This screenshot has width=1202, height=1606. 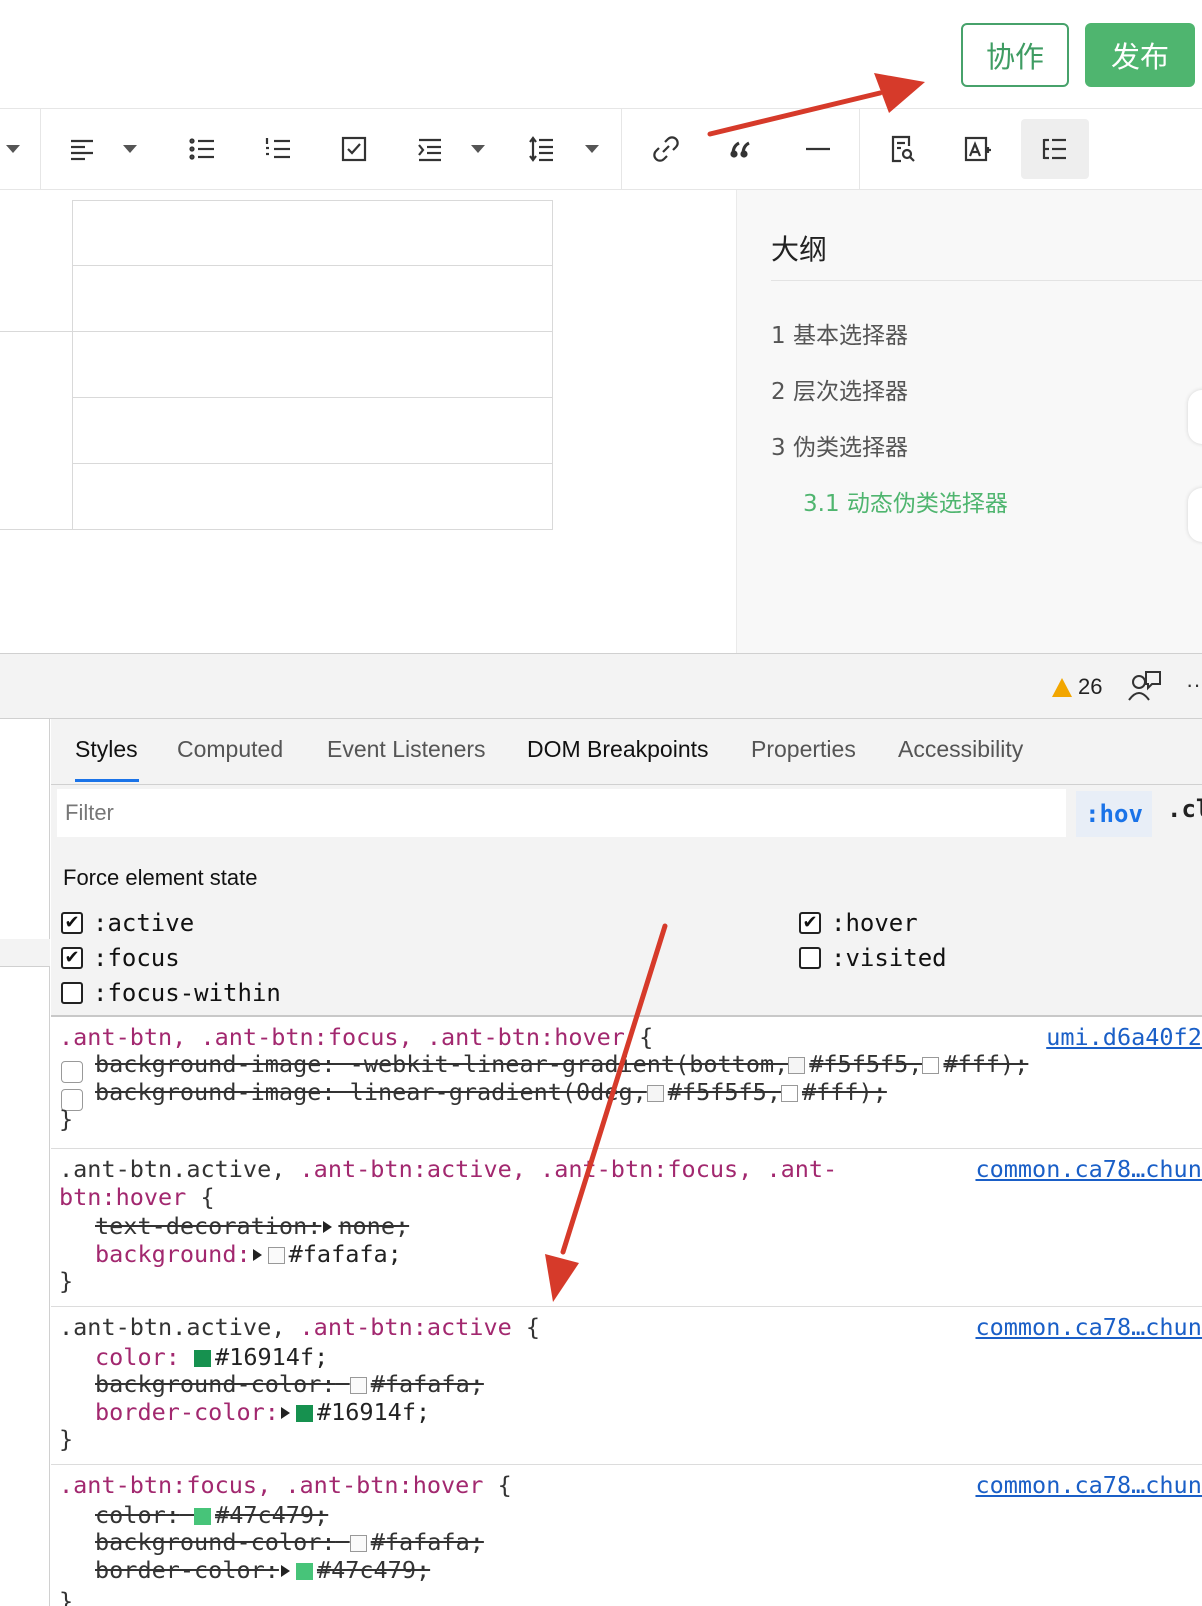 I want to click on quote-icon, so click(x=742, y=149).